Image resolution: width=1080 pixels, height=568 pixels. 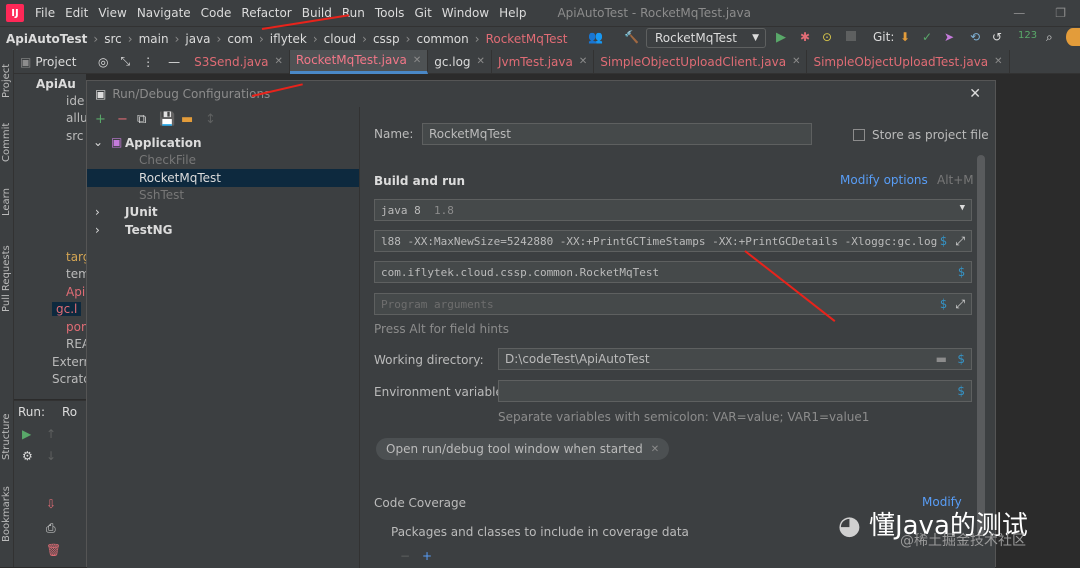 I want to click on search-icon: ⌕, so click(x=1049, y=37).